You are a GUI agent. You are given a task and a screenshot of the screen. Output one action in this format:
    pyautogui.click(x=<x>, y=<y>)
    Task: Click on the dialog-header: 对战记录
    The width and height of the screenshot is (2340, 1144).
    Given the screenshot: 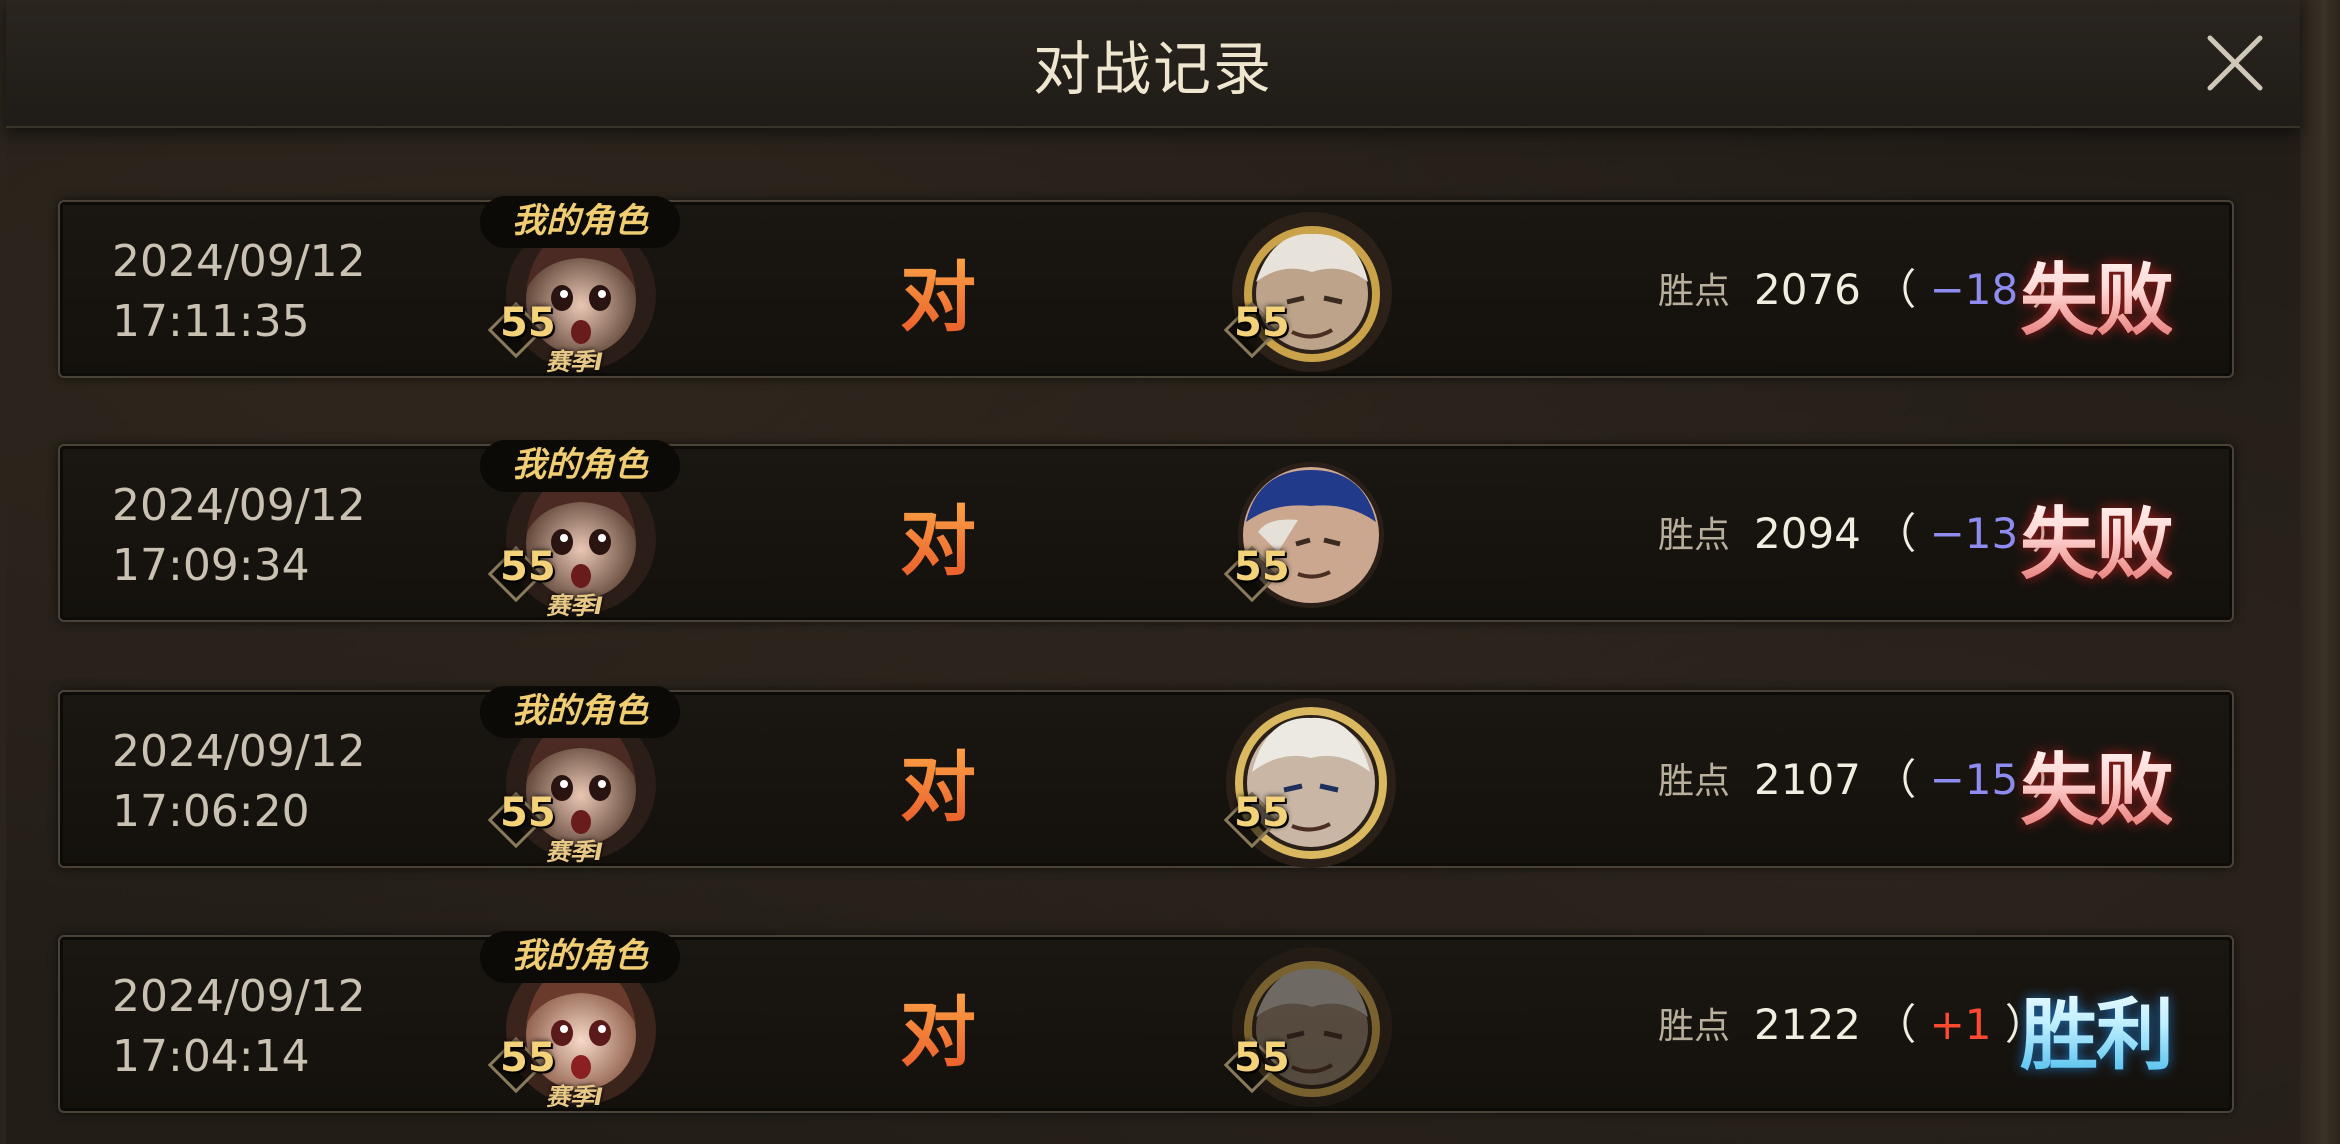 What is the action you would take?
    pyautogui.click(x=1153, y=64)
    